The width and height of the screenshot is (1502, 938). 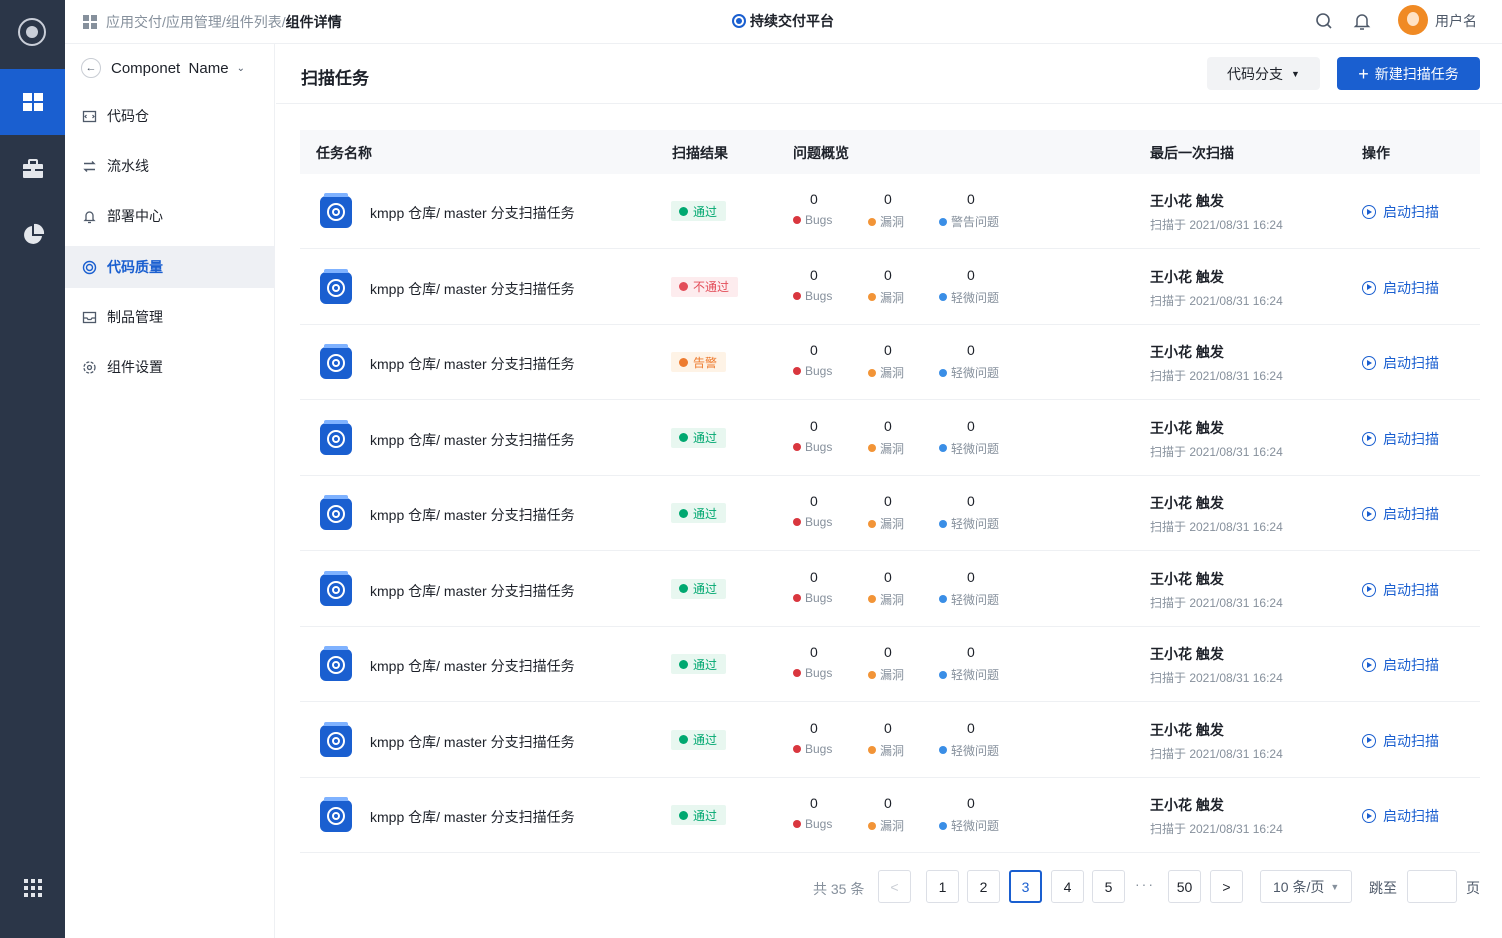 I want to click on back-arrow-icon: ←, so click(x=91, y=68).